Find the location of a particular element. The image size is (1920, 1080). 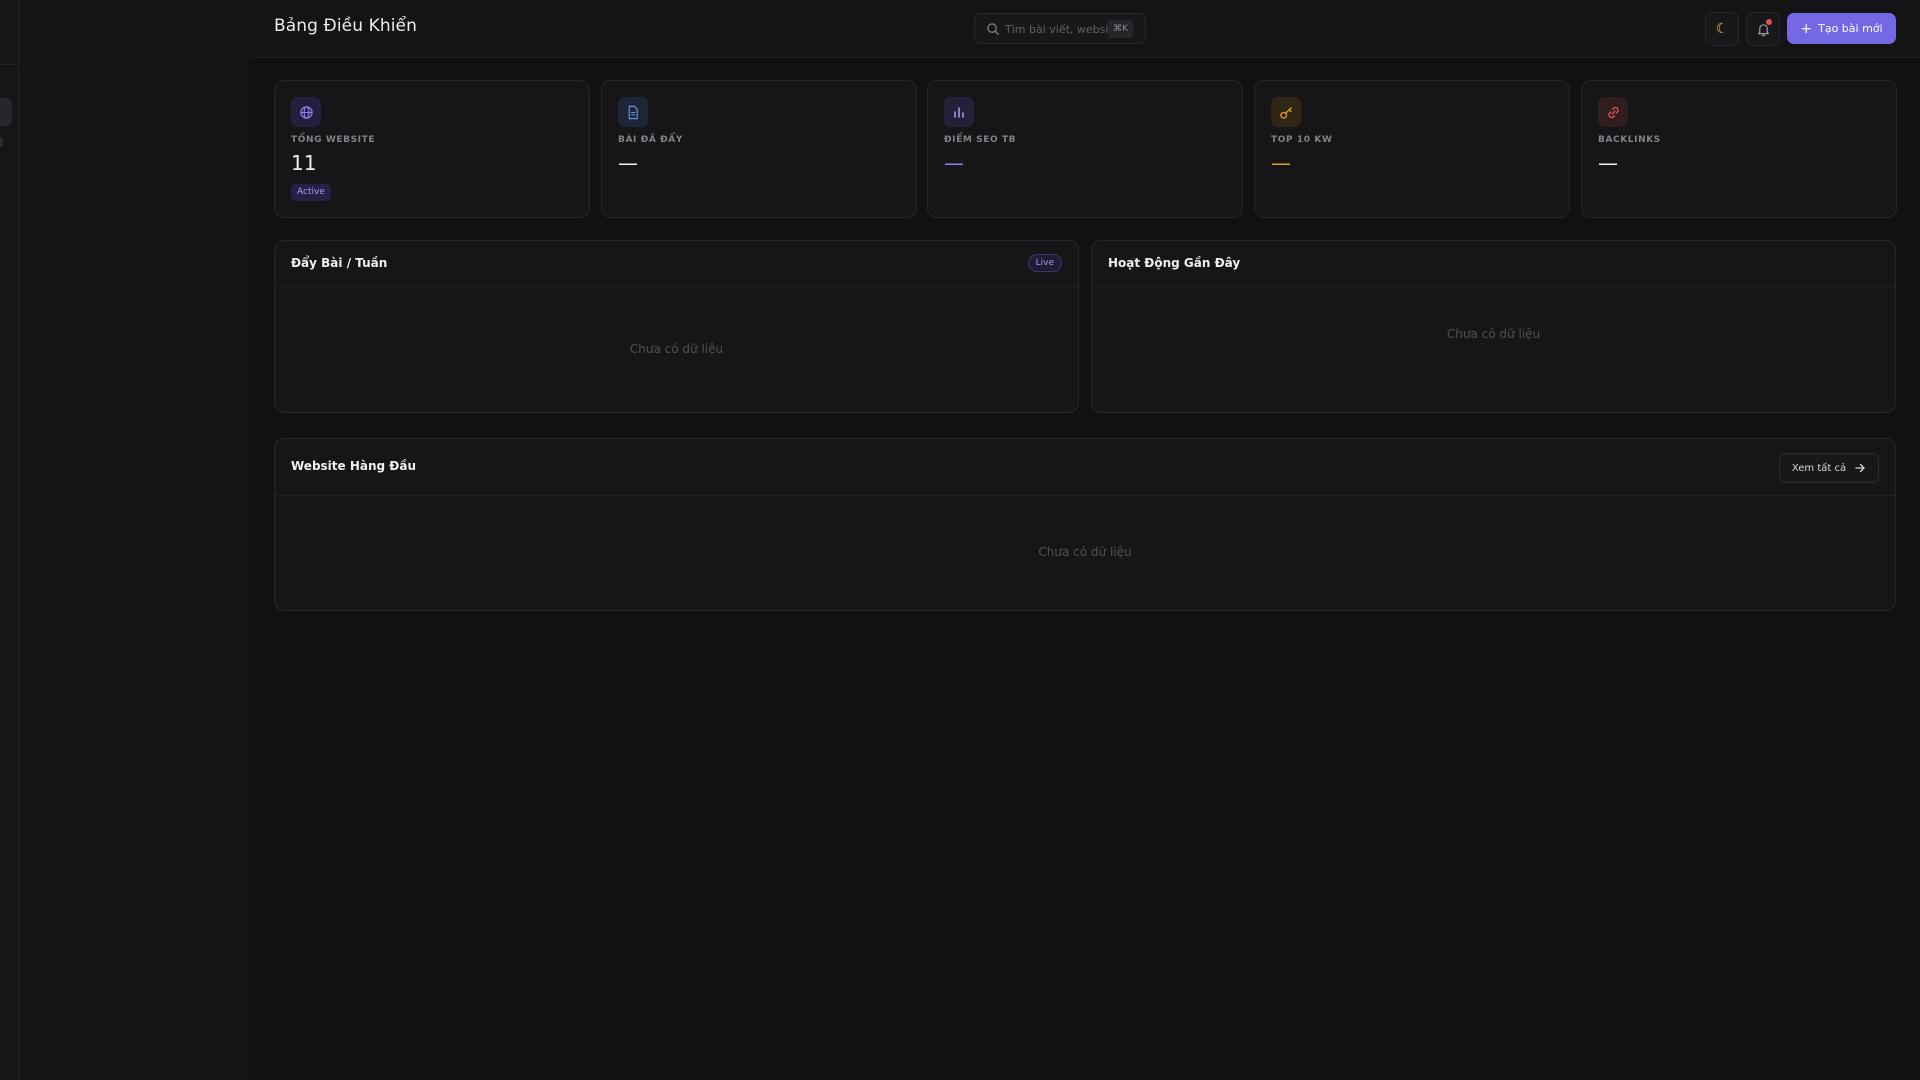

sidebar-active-item is located at coordinates (6, 112).